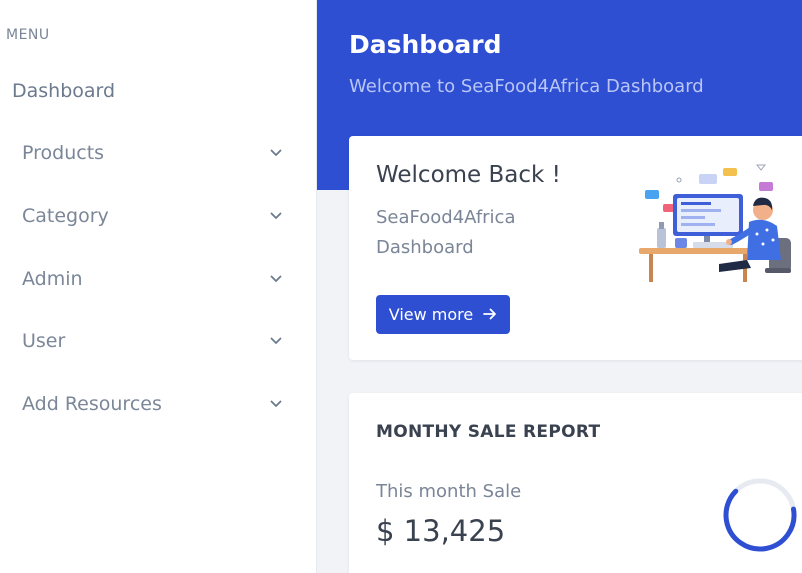 Image resolution: width=802 pixels, height=573 pixels. What do you see at coordinates (65, 216) in the screenshot?
I see `sidebar-item-label: Category` at bounding box center [65, 216].